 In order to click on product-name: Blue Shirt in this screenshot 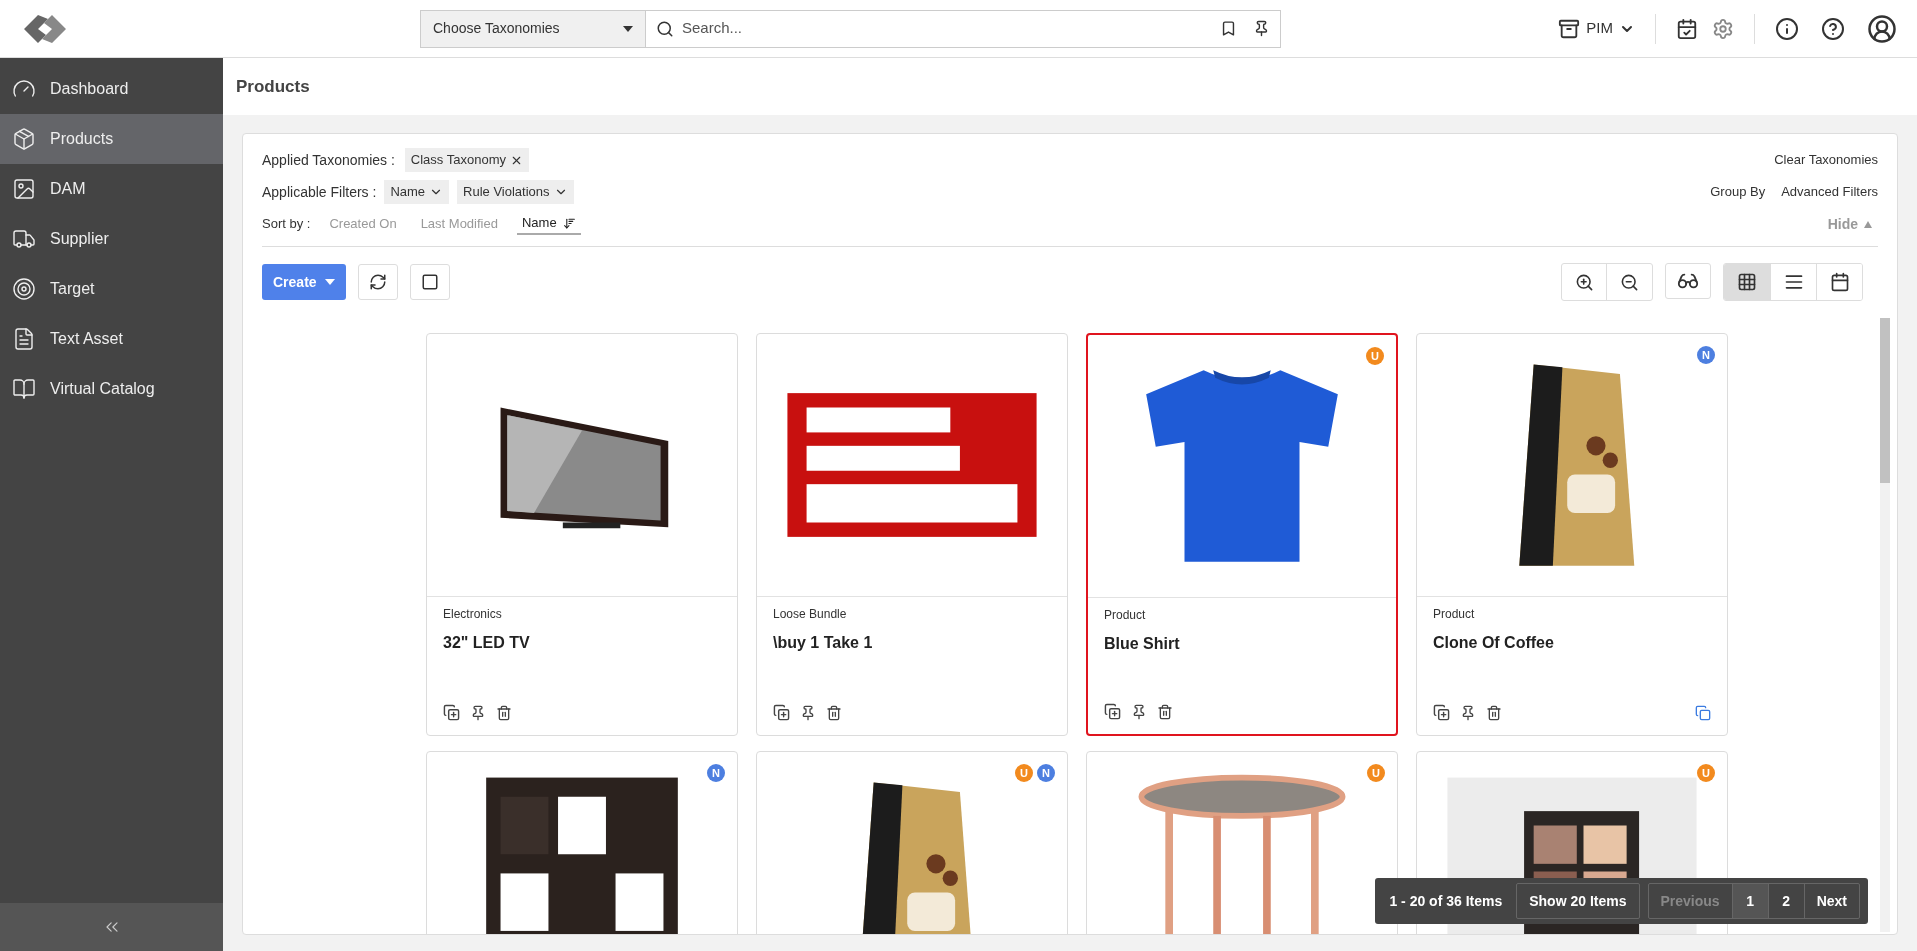, I will do `click(1242, 644)`.